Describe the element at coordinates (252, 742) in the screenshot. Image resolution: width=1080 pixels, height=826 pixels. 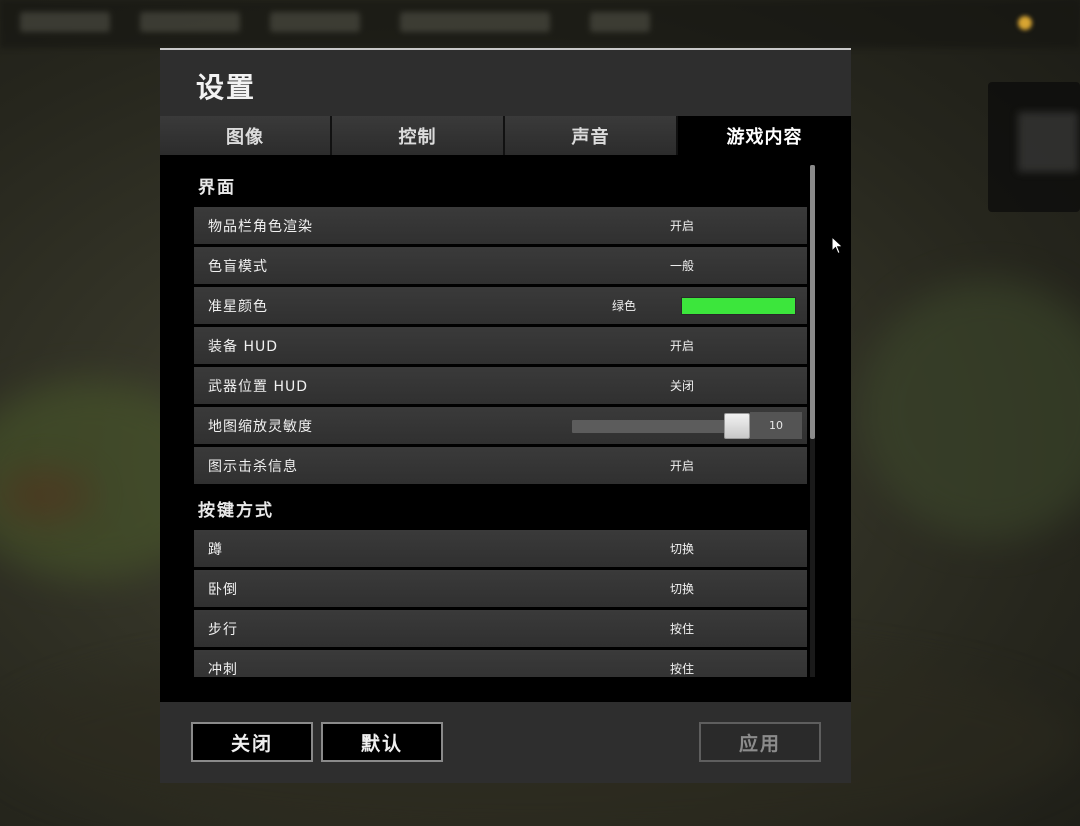
I see `close-button: 关闭` at that location.